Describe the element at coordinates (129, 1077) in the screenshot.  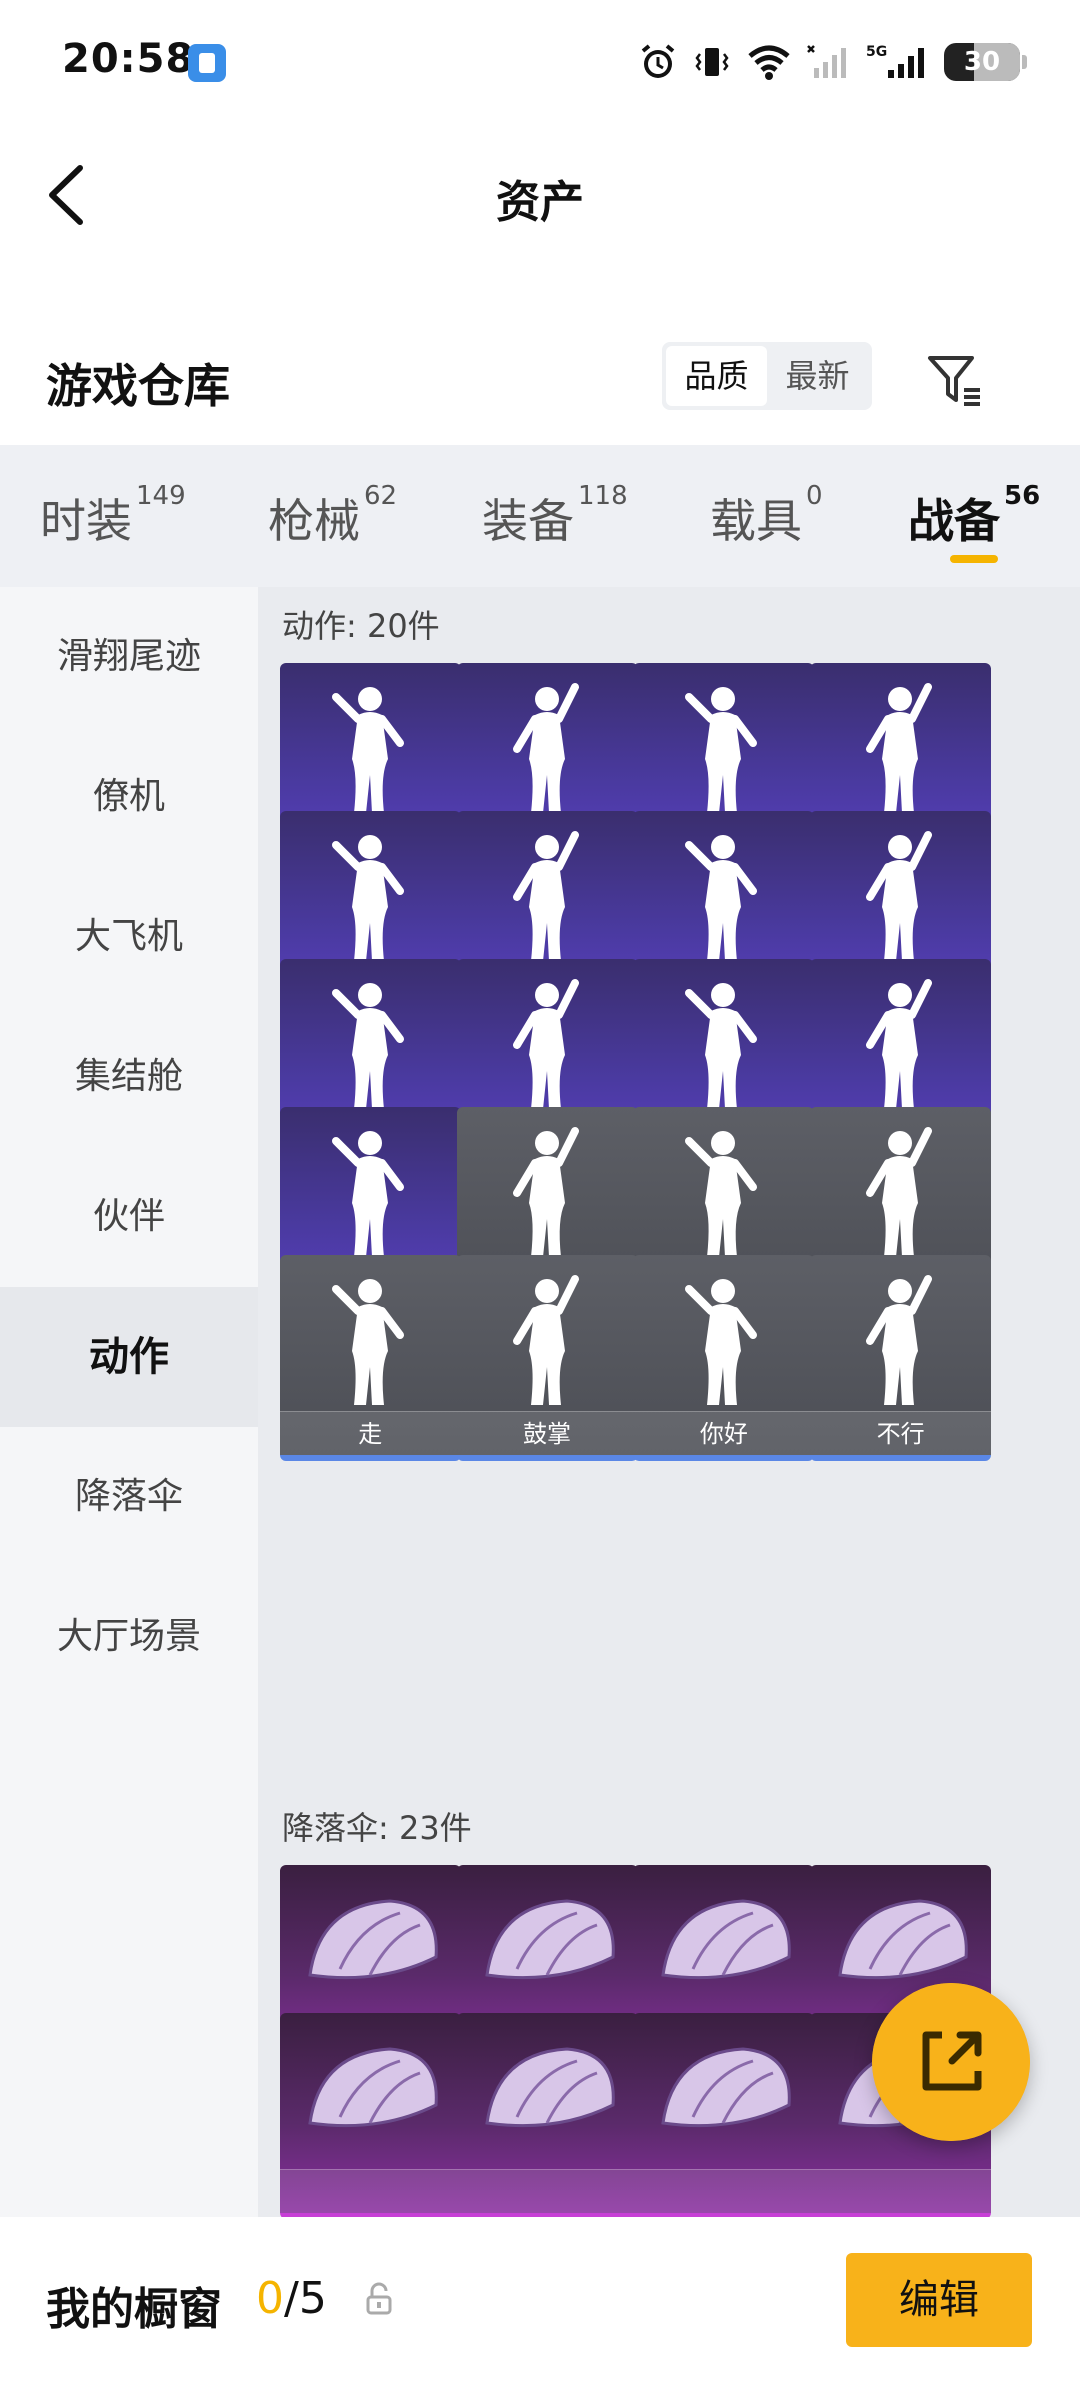
I see `sidebar-item-assembly-pod: 集结舱` at that location.